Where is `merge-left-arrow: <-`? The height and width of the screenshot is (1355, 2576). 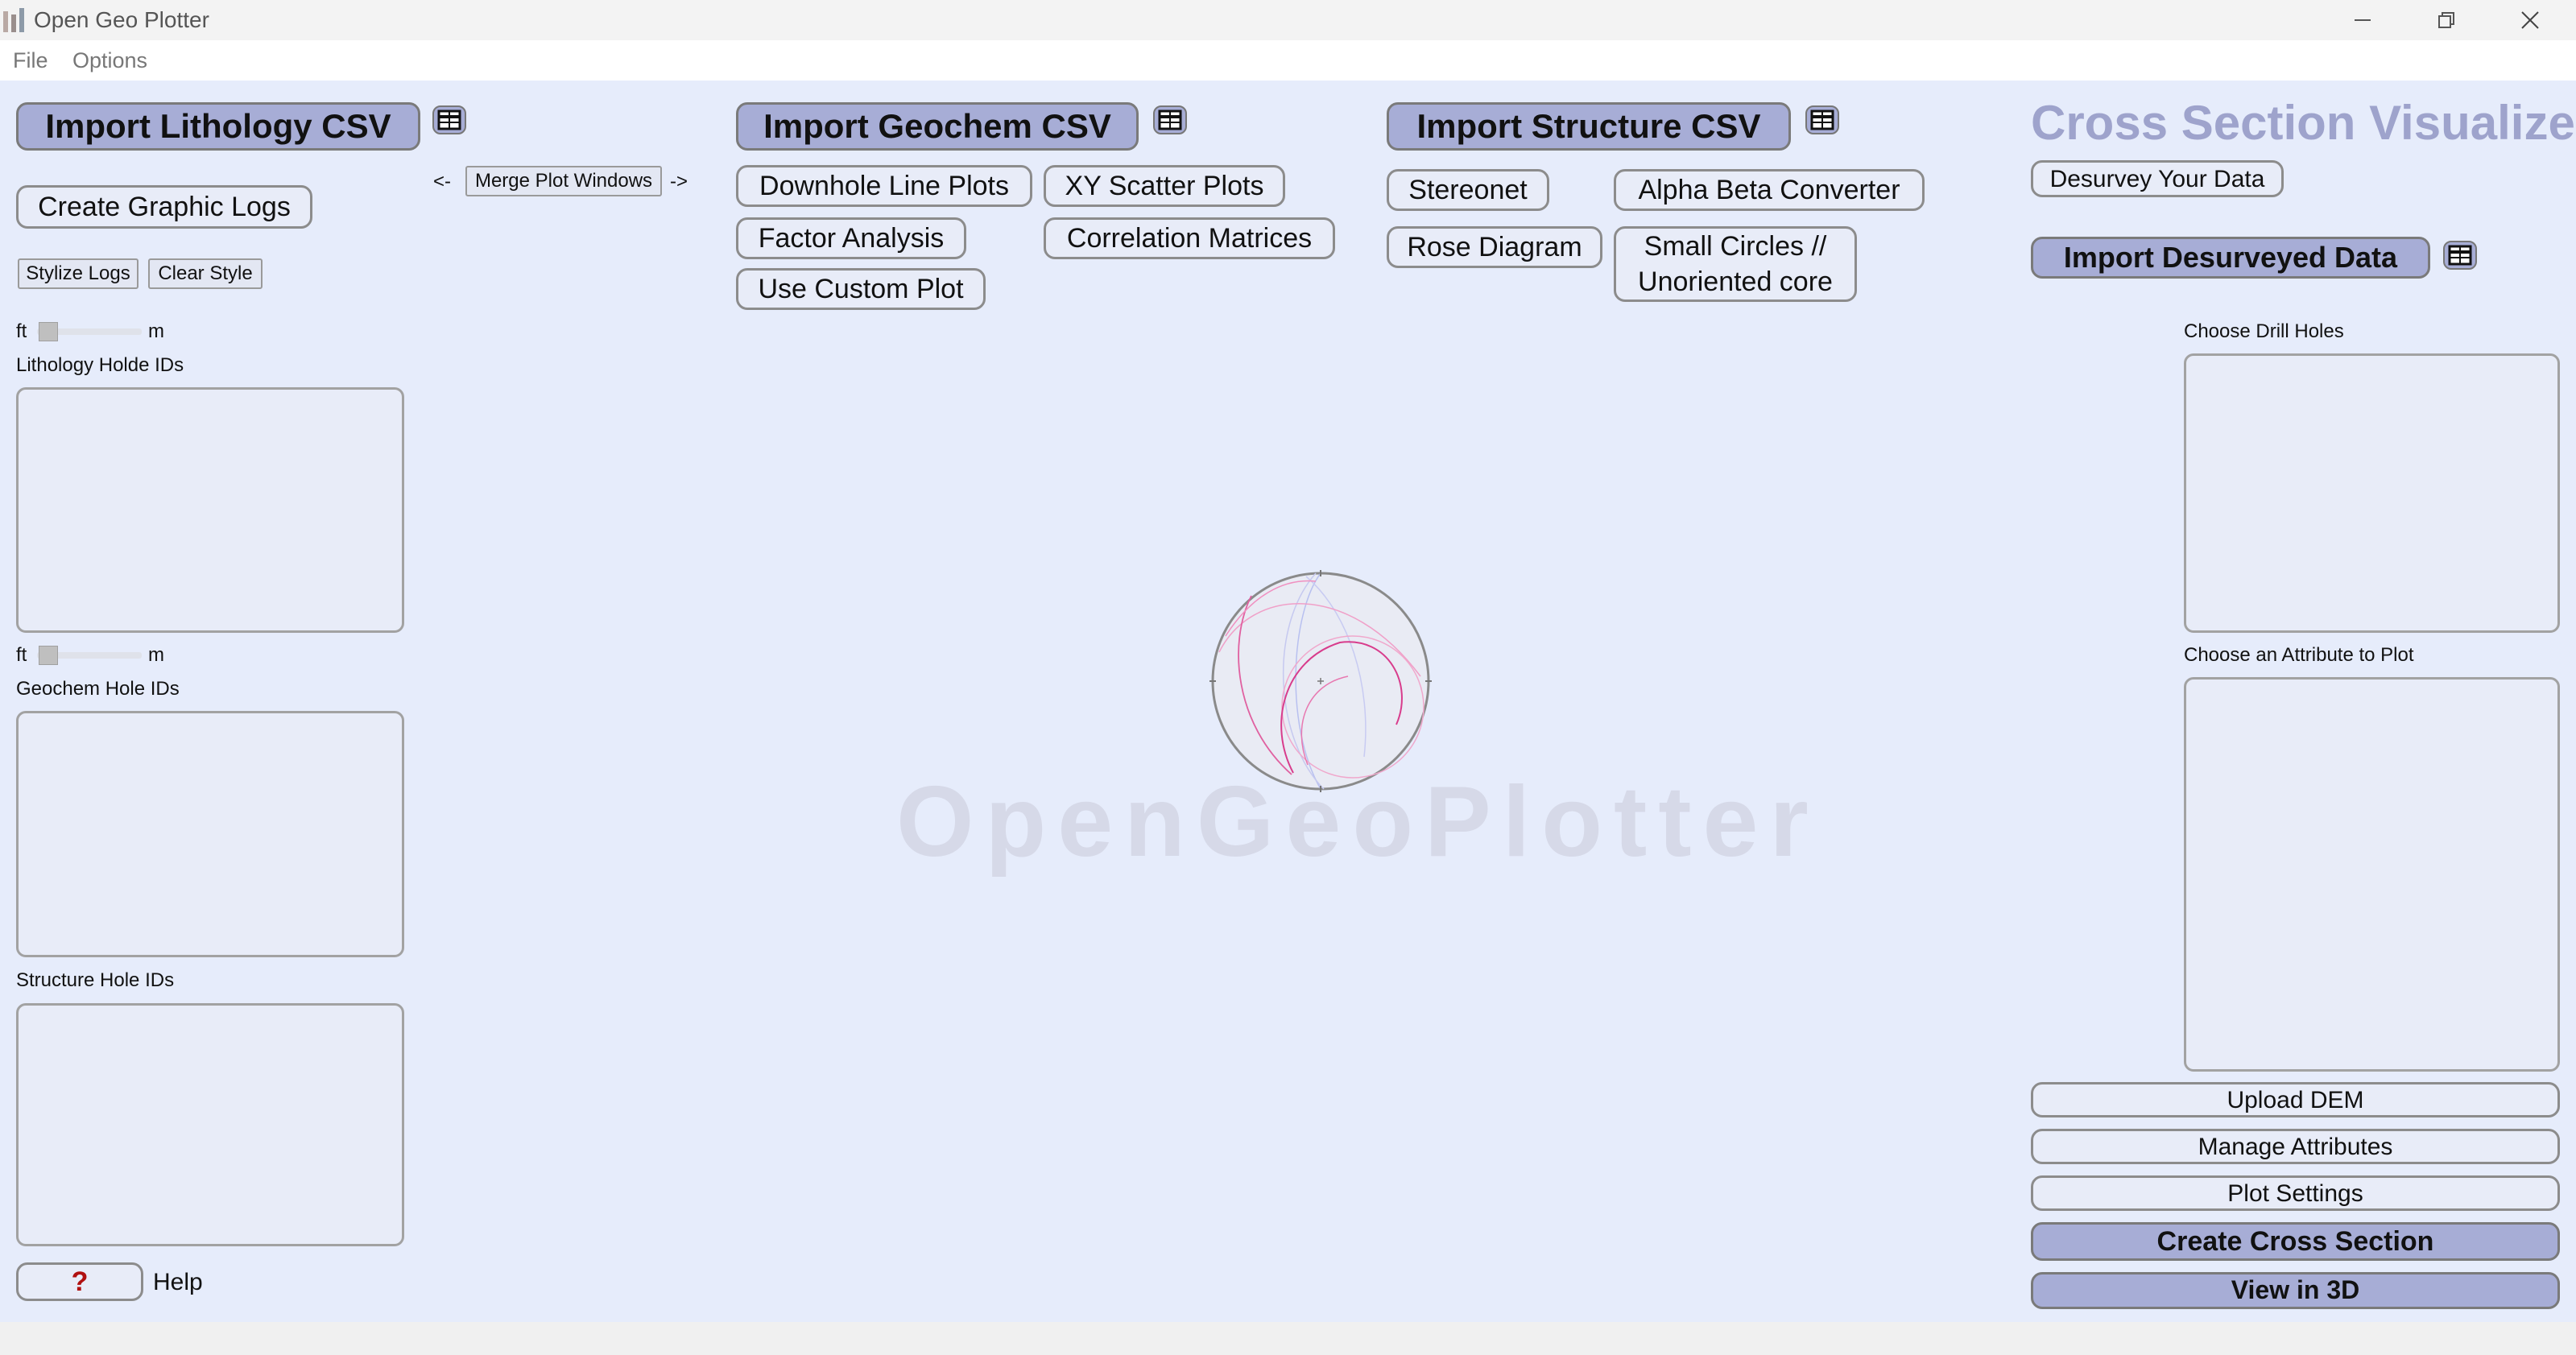
merge-left-arrow: <- is located at coordinates (442, 181).